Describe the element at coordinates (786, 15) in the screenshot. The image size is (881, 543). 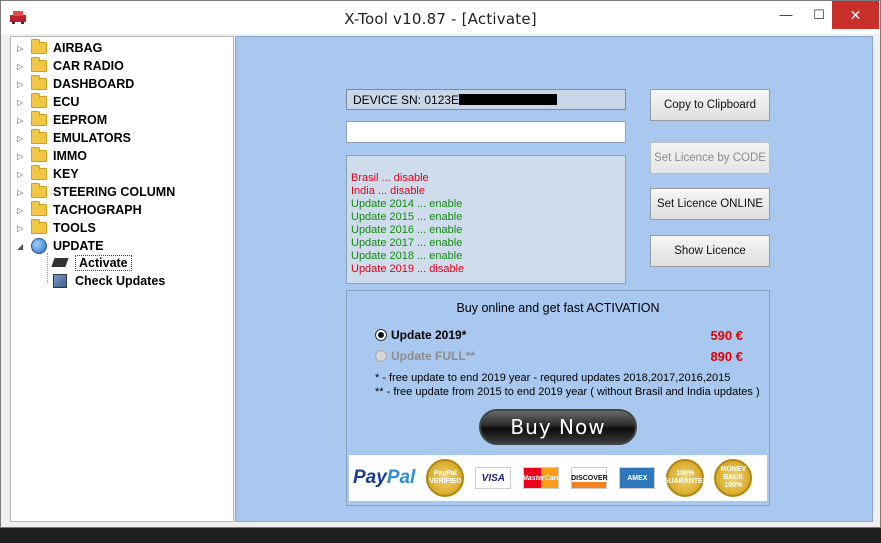
I see `minimize-button: —` at that location.